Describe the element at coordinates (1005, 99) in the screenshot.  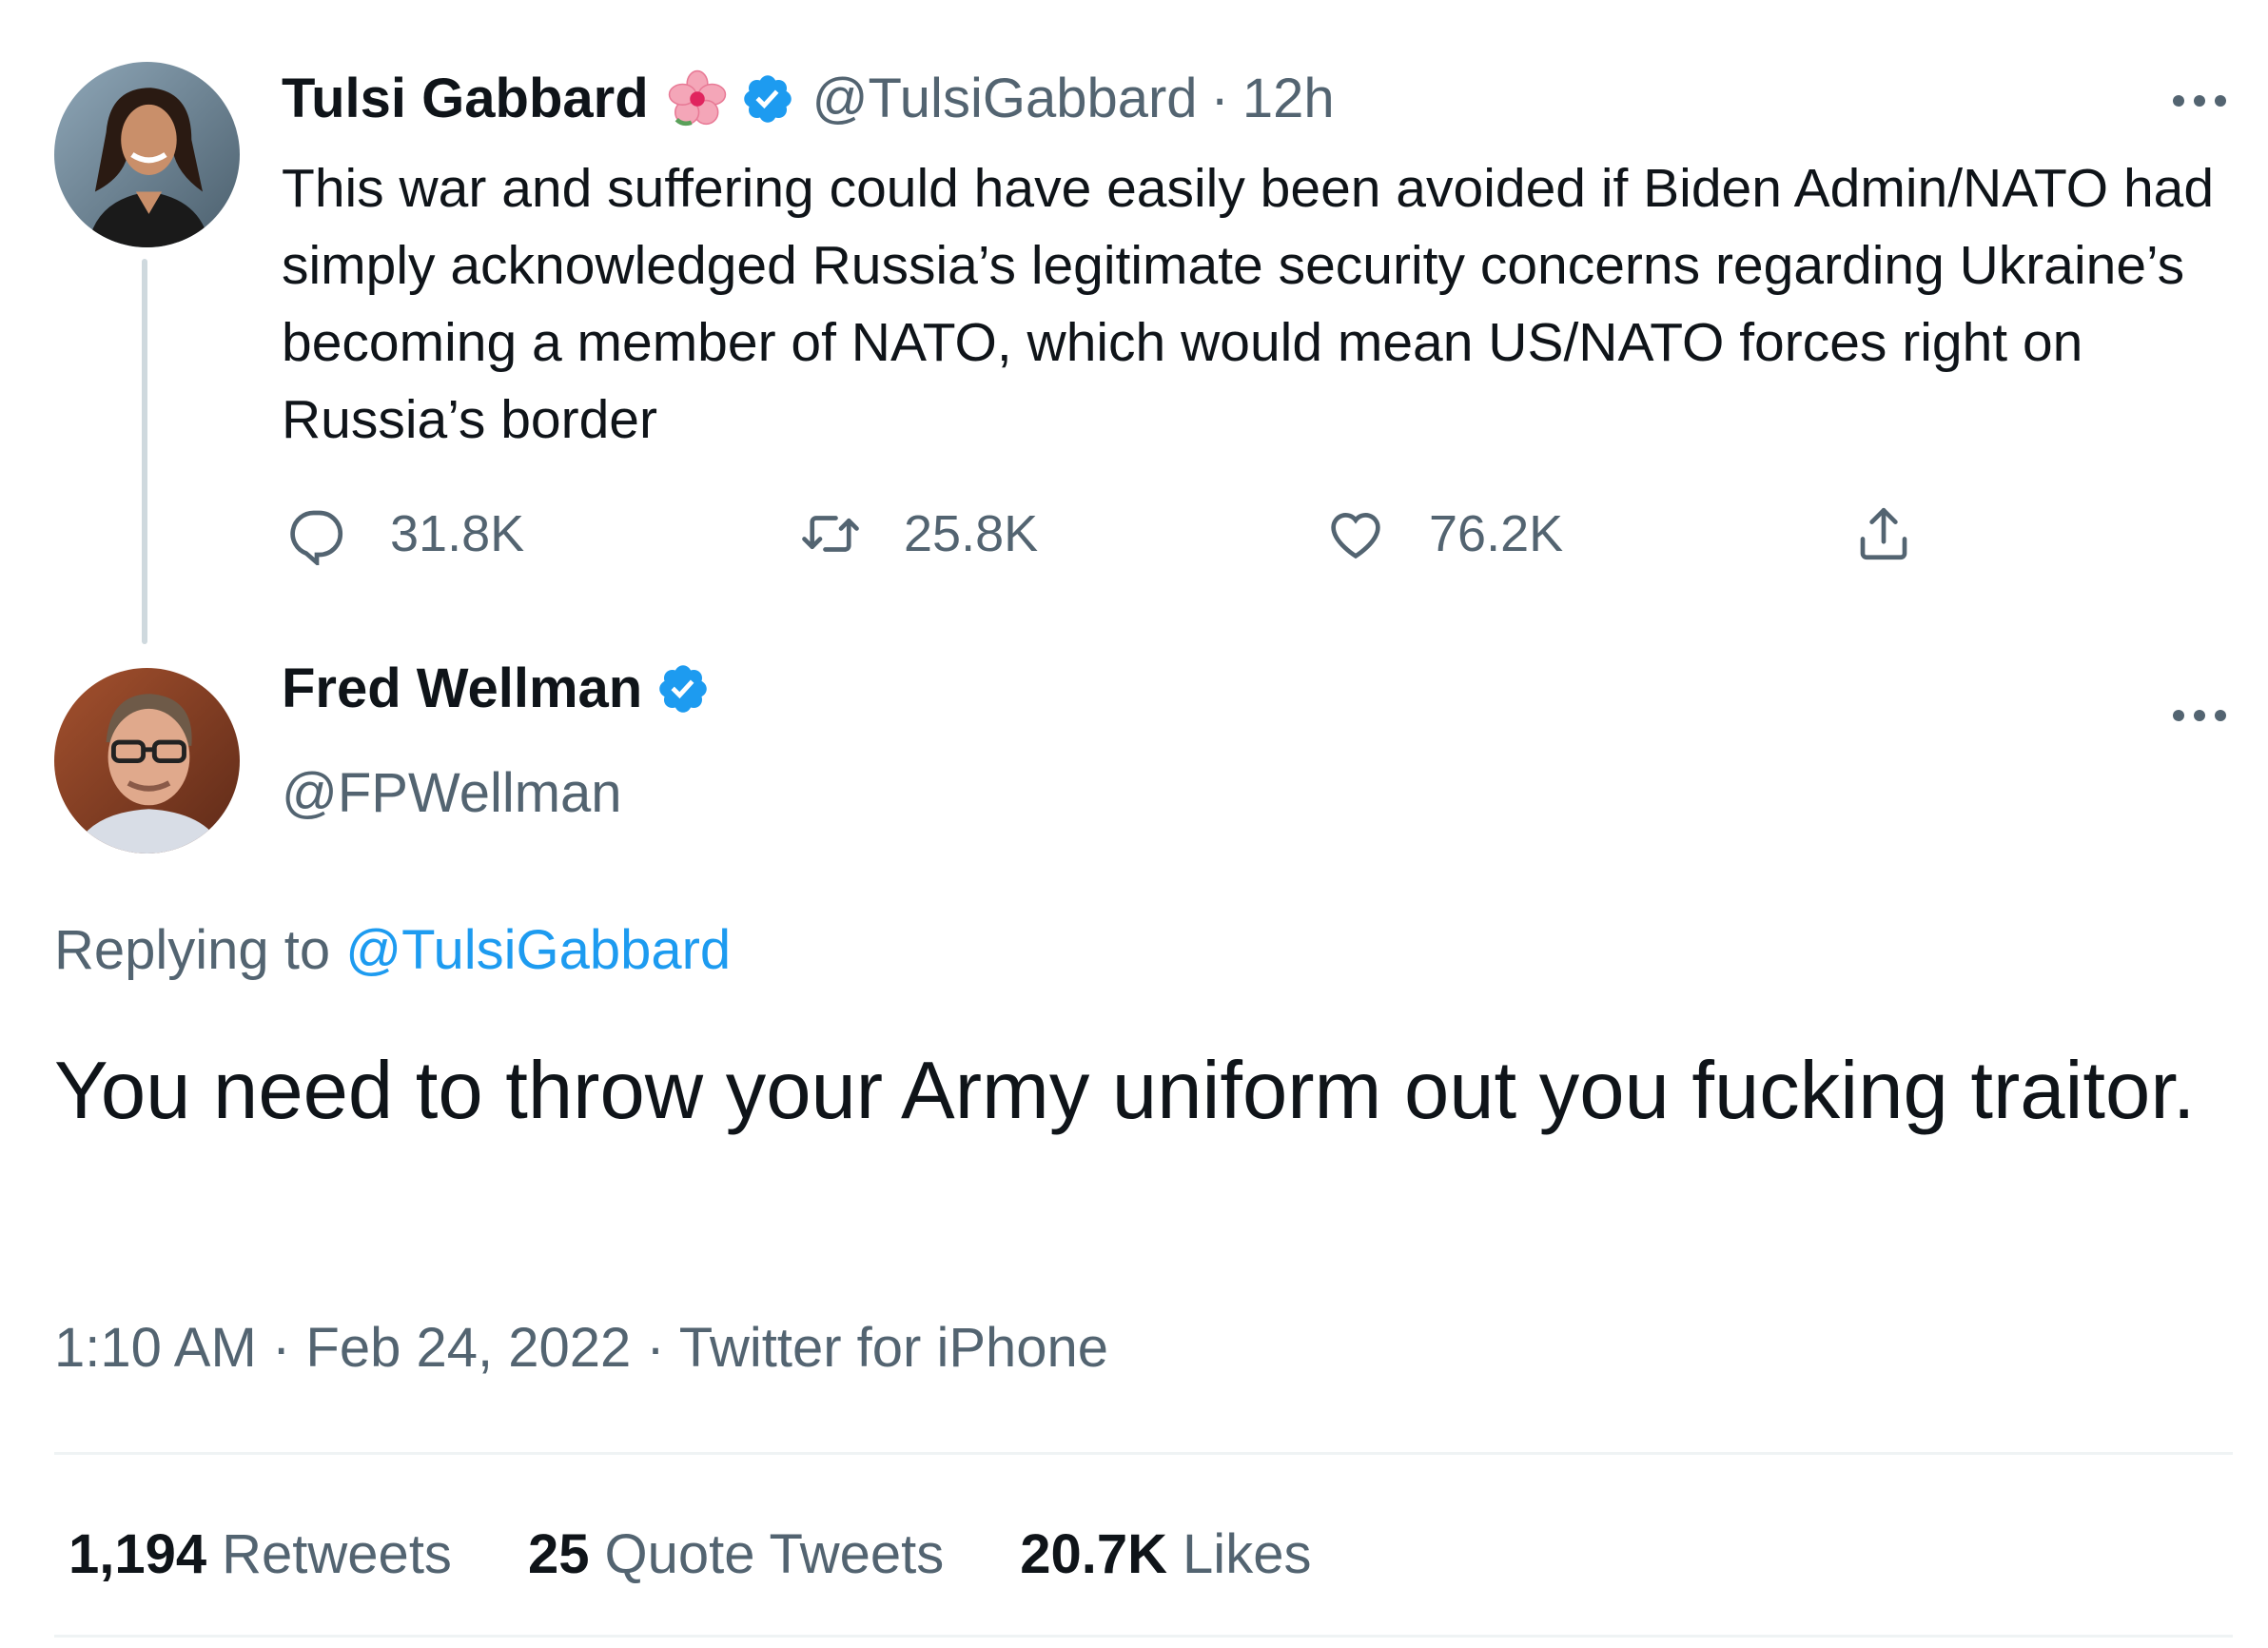
I see `handle: @TulsiGabbard` at that location.